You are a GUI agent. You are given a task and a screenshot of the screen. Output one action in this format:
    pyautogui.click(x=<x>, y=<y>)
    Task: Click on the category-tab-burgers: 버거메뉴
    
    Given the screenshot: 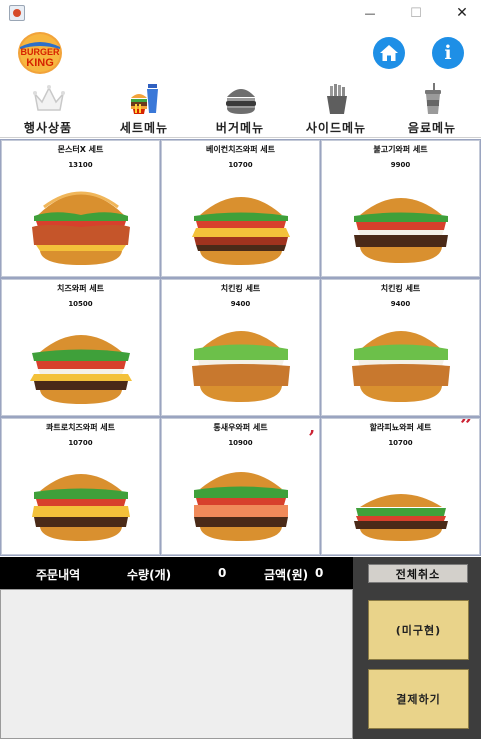 What is the action you would take?
    pyautogui.click(x=240, y=109)
    